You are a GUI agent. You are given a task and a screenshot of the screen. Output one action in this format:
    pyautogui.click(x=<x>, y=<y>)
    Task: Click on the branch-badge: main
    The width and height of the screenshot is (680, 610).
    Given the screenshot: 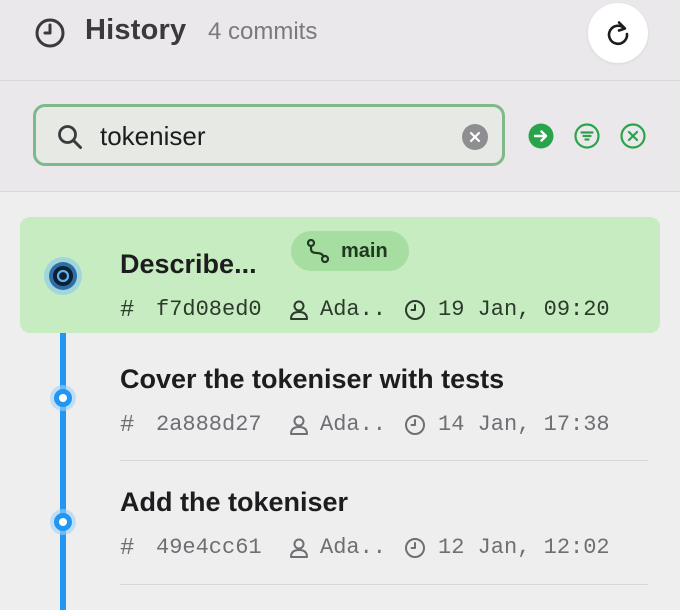 What is the action you would take?
    pyautogui.click(x=350, y=251)
    